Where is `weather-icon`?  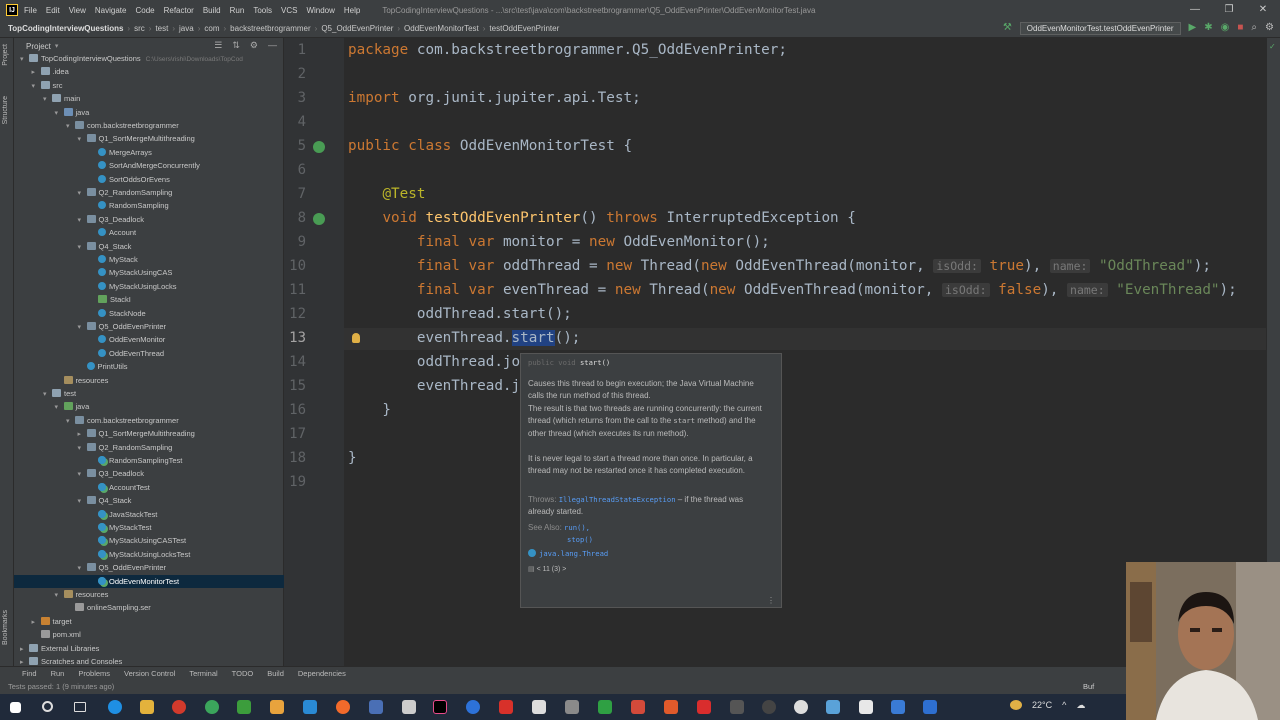 weather-icon is located at coordinates (1016, 705).